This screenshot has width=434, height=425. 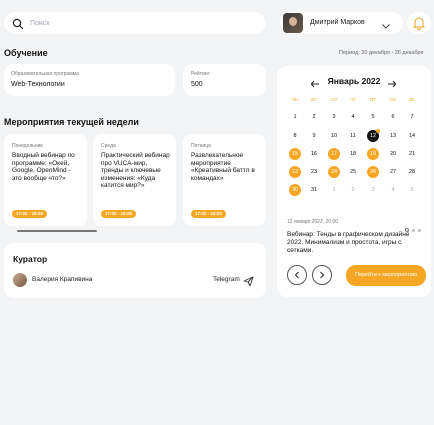 I want to click on calendar-day-number: 23, so click(x=314, y=172).